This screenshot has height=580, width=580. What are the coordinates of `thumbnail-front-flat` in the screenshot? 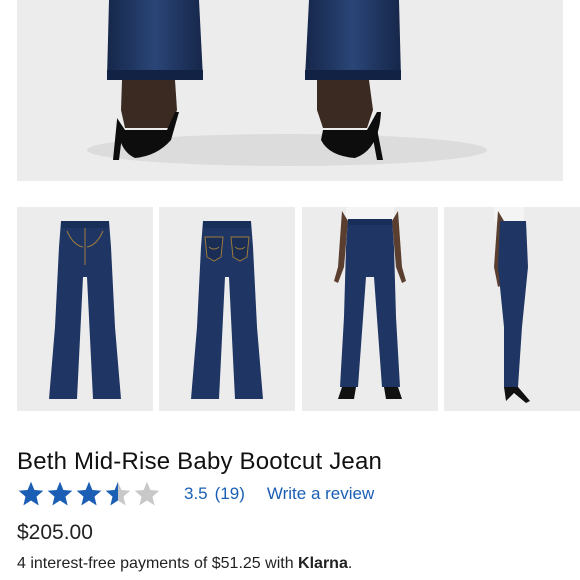 It's located at (85, 309).